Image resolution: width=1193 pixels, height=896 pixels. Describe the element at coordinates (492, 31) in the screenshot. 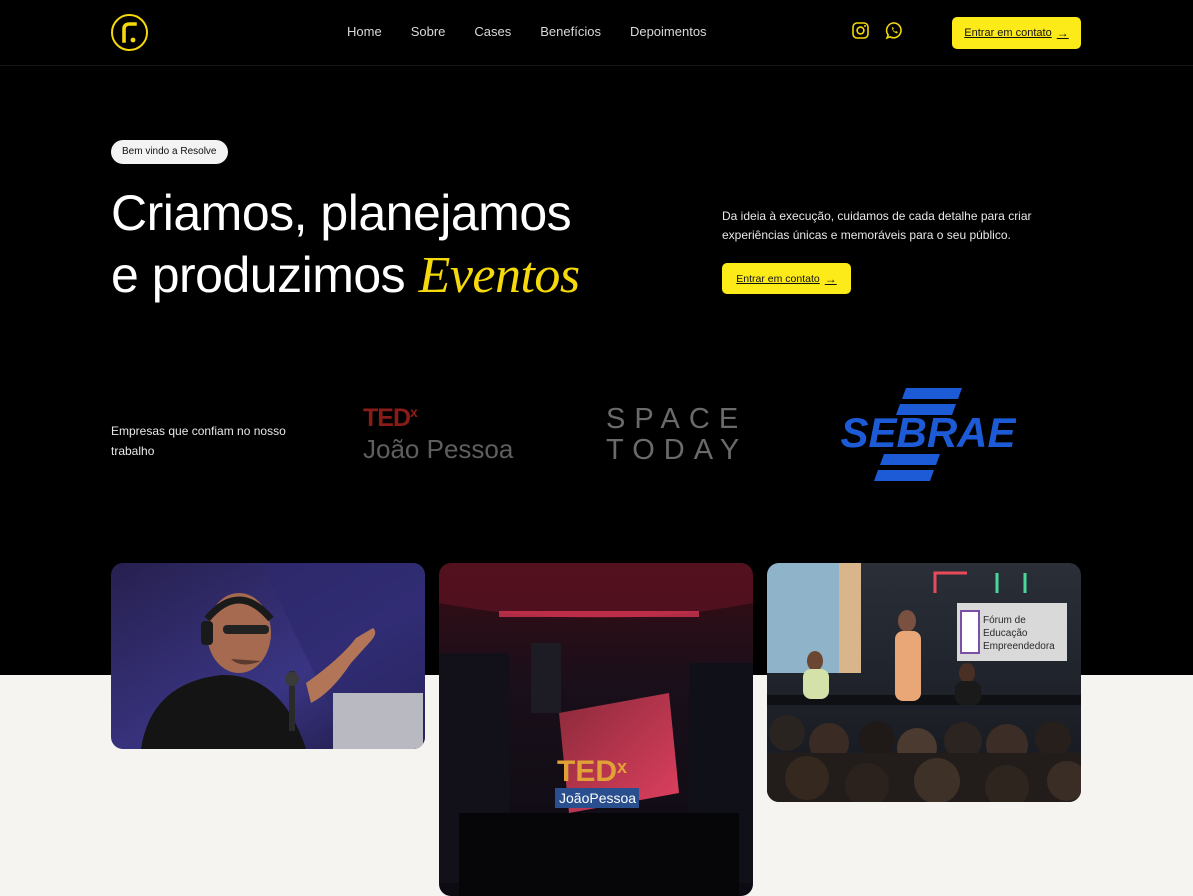

I see `nav-cases: Cases` at that location.